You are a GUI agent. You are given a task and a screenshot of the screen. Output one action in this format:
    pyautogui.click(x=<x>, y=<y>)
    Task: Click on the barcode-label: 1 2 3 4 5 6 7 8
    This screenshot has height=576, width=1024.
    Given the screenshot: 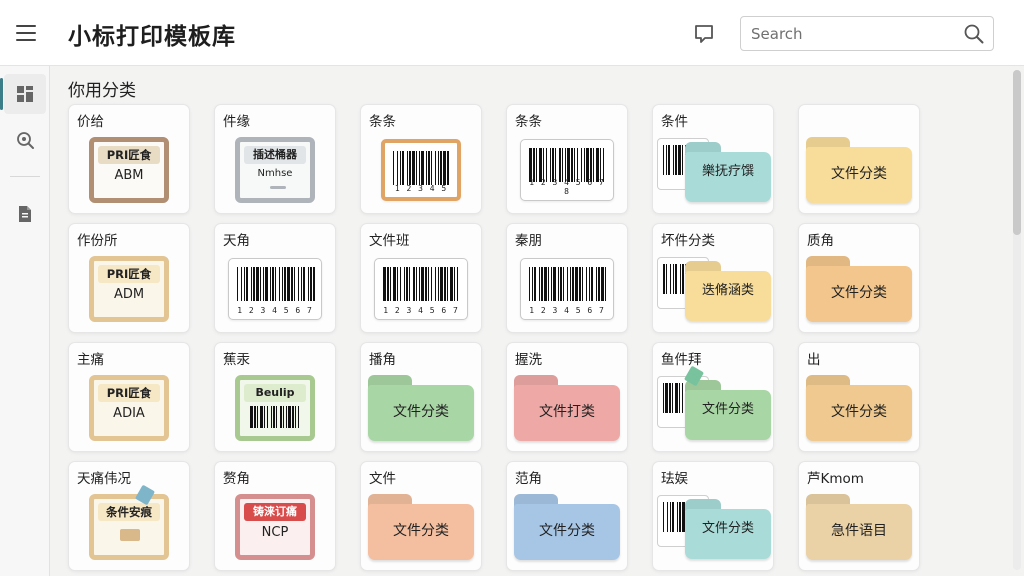 What is the action you would take?
    pyautogui.click(x=567, y=169)
    